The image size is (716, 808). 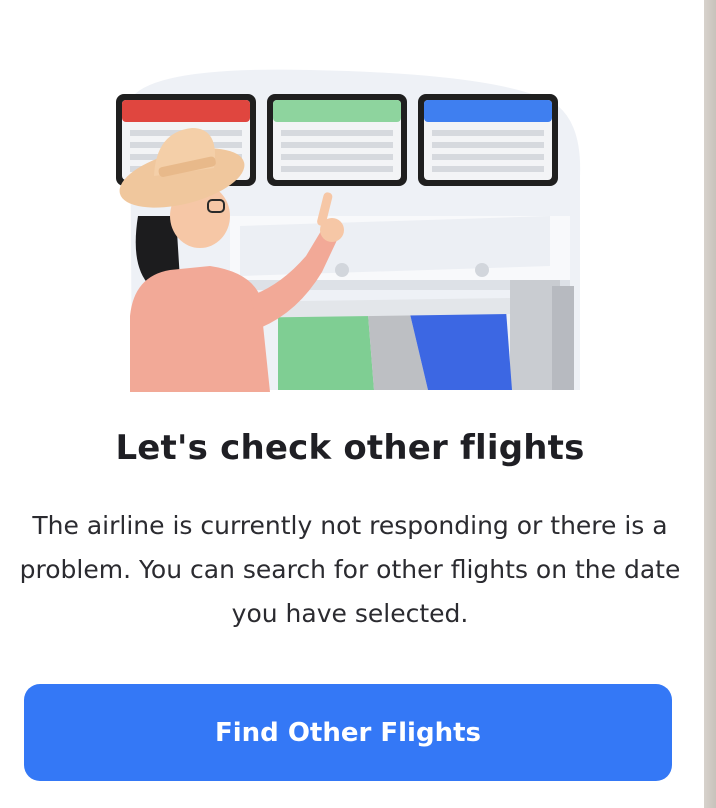 I want to click on departure-board-blue, so click(x=488, y=140).